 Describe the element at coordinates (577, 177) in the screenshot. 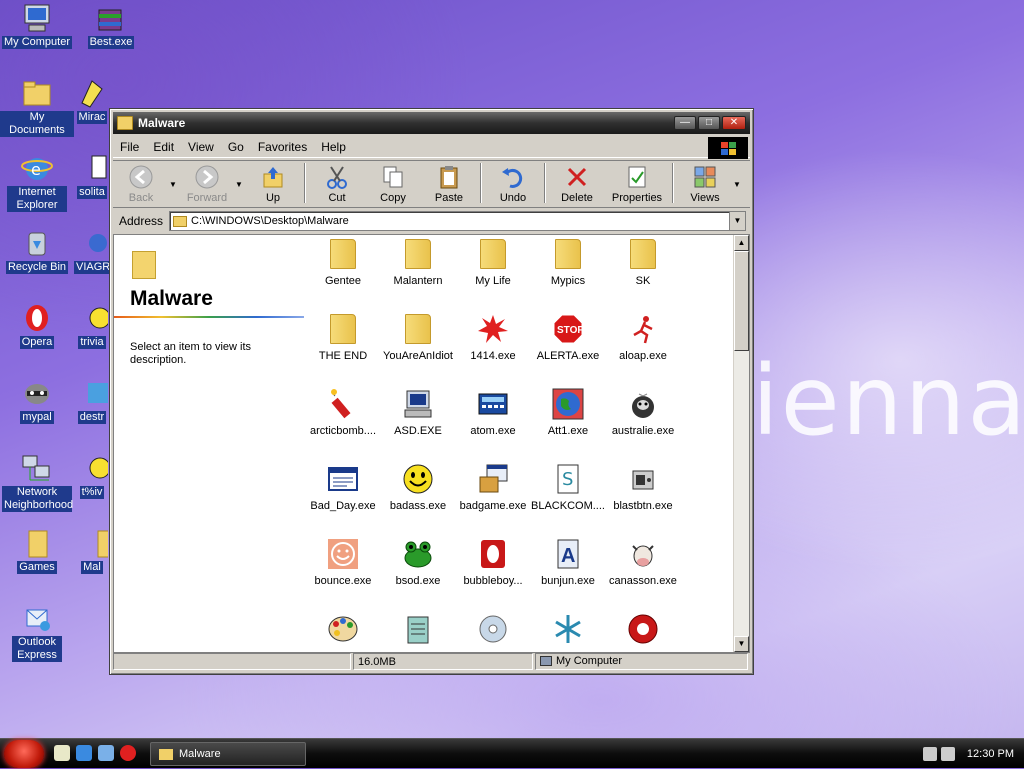

I see `delete-x-icon` at that location.